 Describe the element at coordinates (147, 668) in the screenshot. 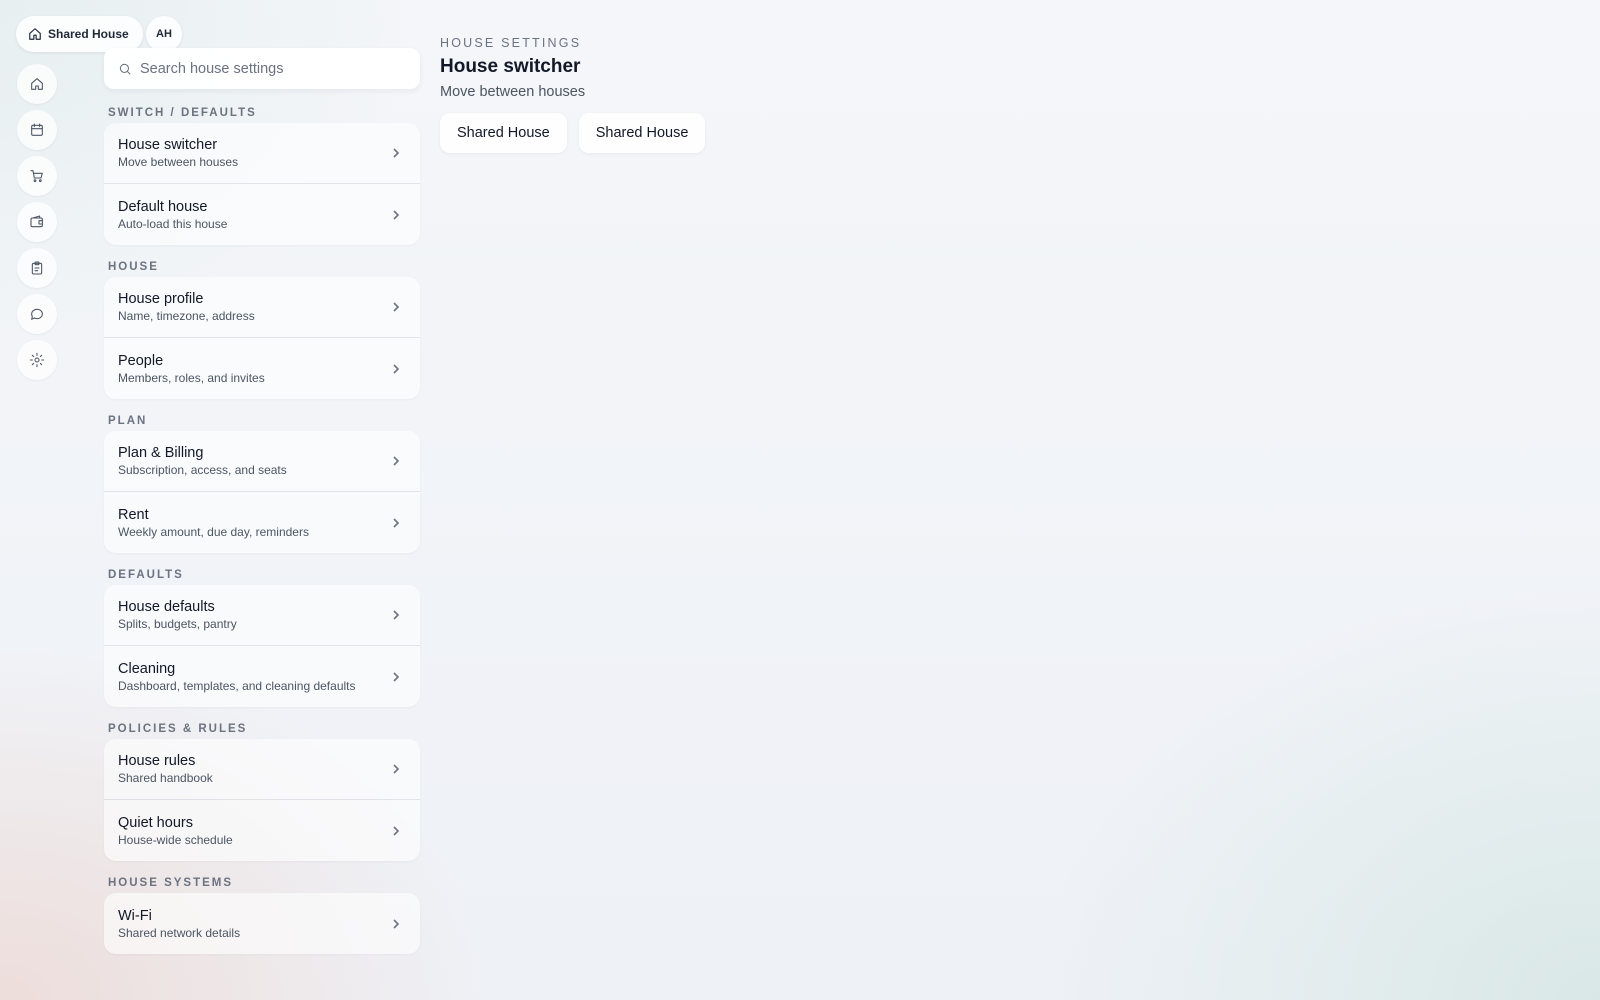

I see `row-title: Cleaning` at that location.